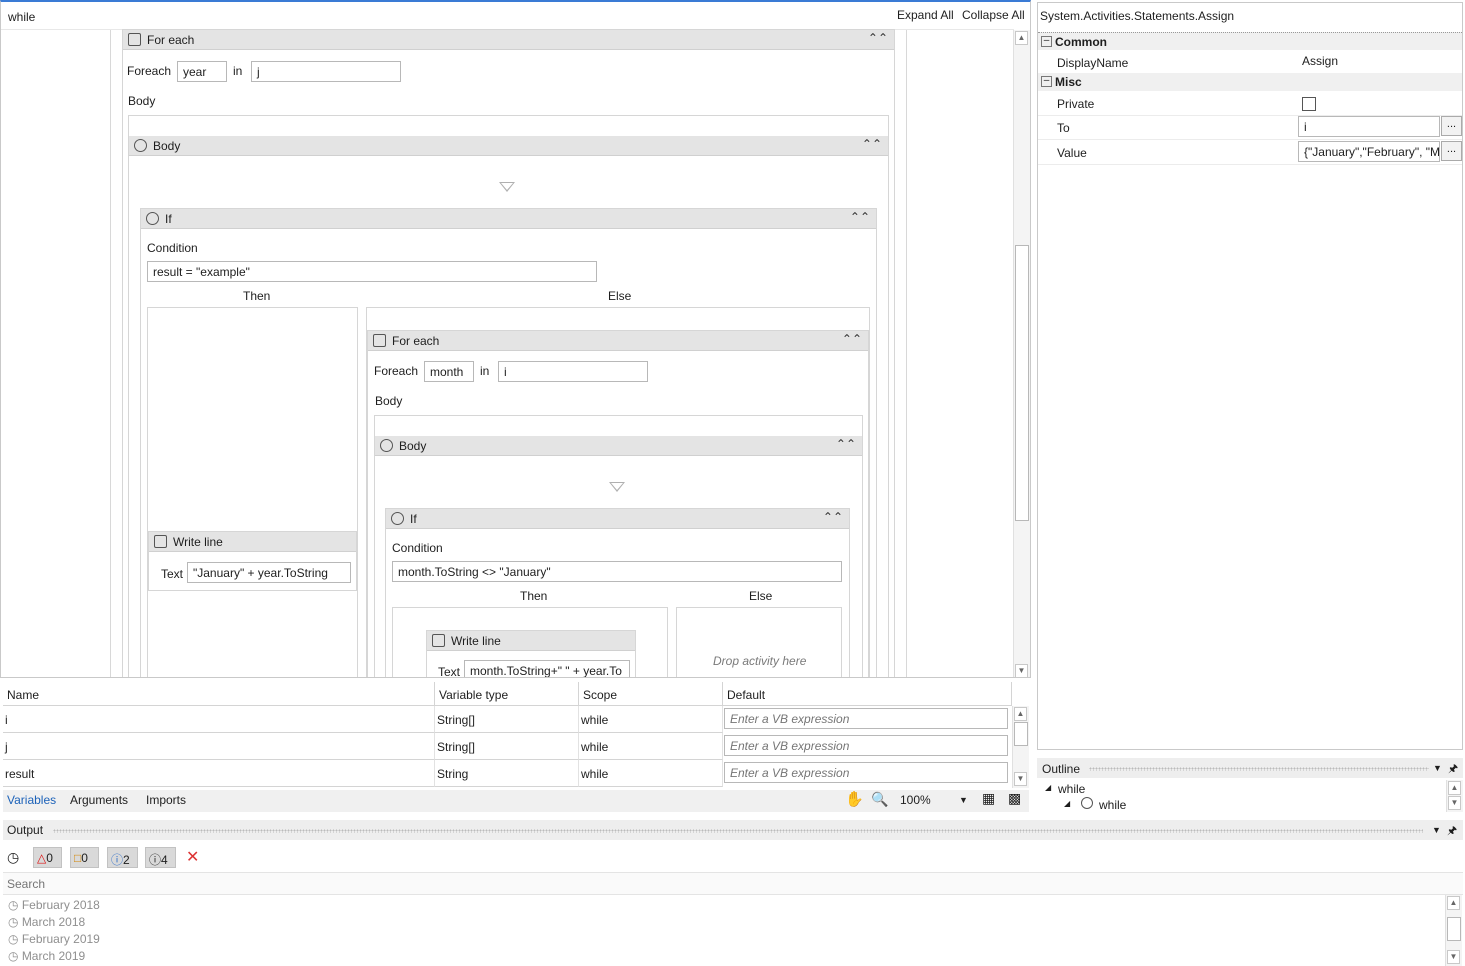 Image resolution: width=1465 pixels, height=966 pixels. I want to click on output-scrollbar: ▲ ▼, so click(1453, 930).